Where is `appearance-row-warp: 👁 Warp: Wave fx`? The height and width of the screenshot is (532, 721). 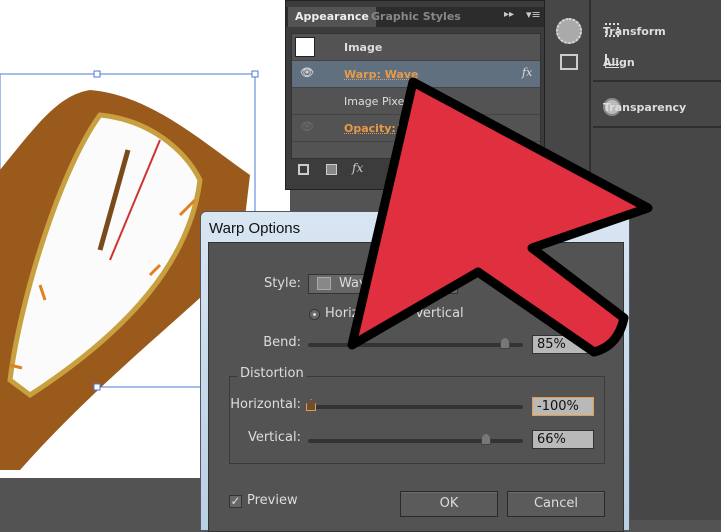
appearance-row-warp: 👁 Warp: Wave fx is located at coordinates (416, 74).